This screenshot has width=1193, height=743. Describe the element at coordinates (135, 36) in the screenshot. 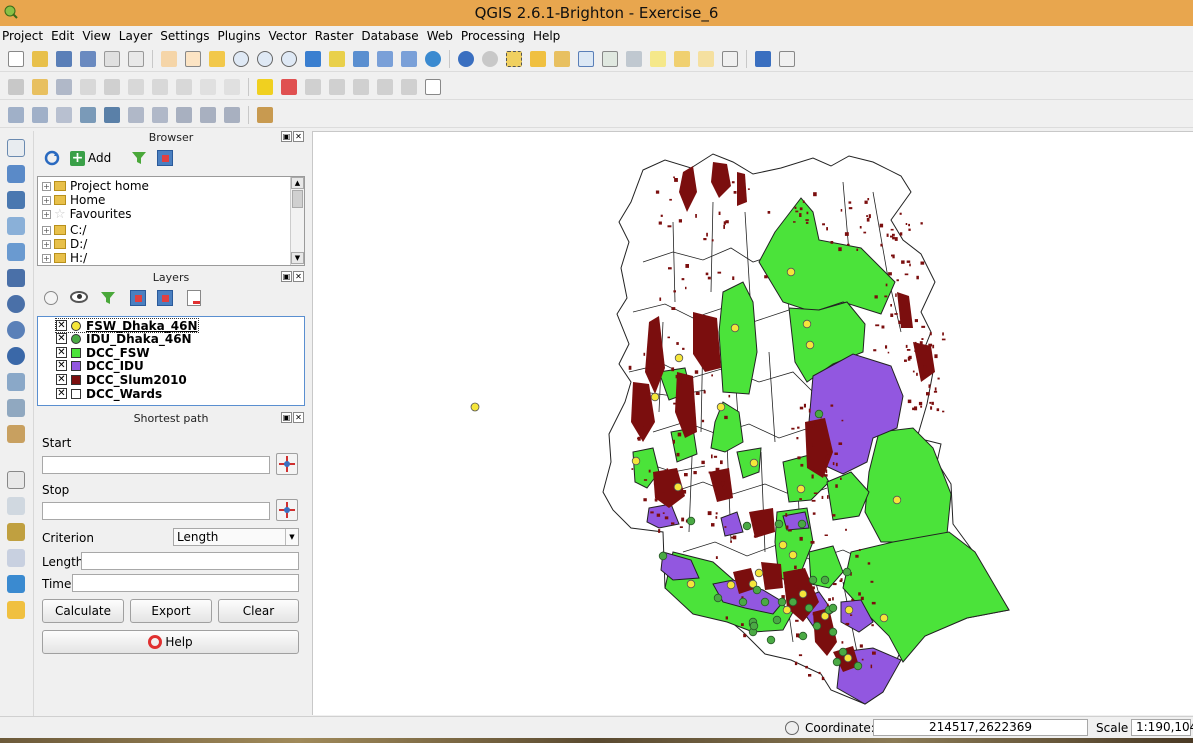

I see `menu-layer: Layer` at that location.